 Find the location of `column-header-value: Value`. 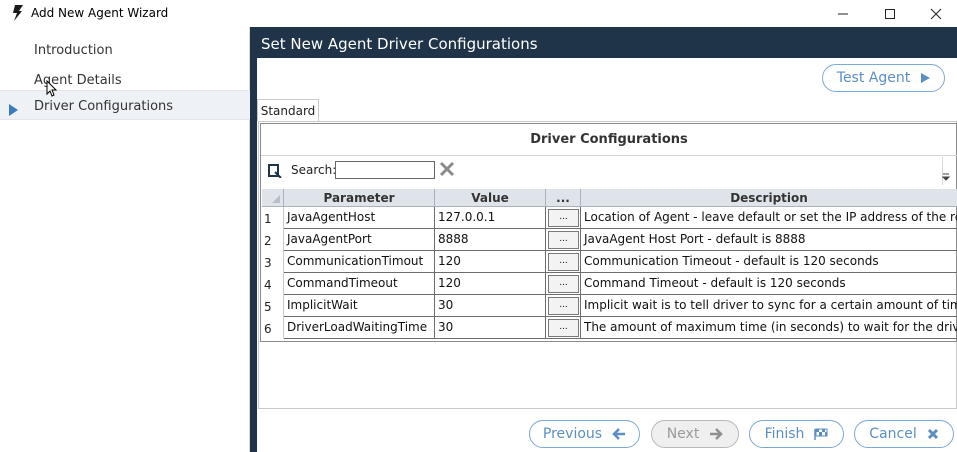

column-header-value: Value is located at coordinates (490, 198).